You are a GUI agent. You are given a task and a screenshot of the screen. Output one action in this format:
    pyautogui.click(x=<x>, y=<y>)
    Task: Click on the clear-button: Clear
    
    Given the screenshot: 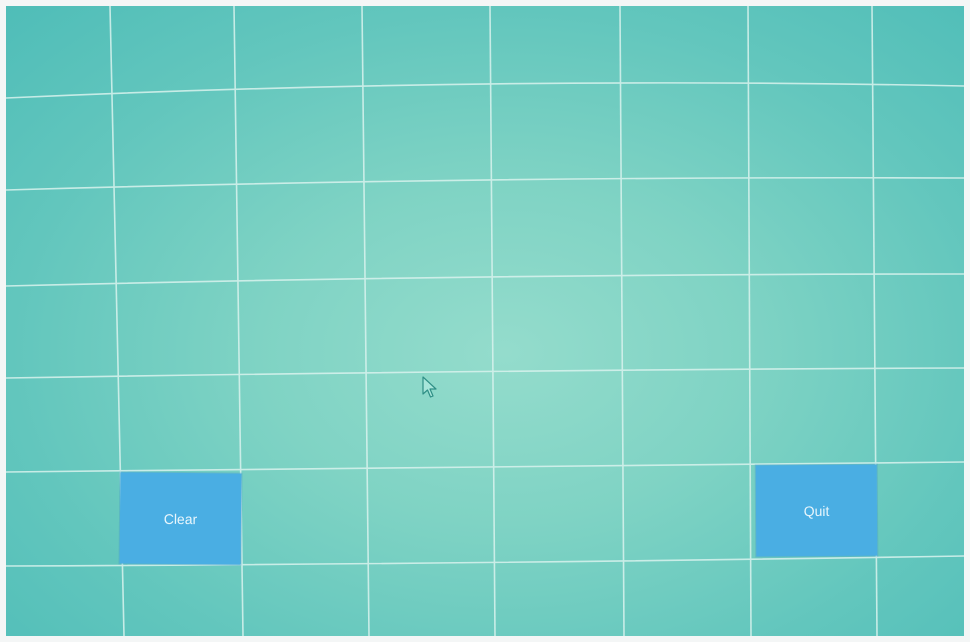 What is the action you would take?
    pyautogui.click(x=180, y=518)
    